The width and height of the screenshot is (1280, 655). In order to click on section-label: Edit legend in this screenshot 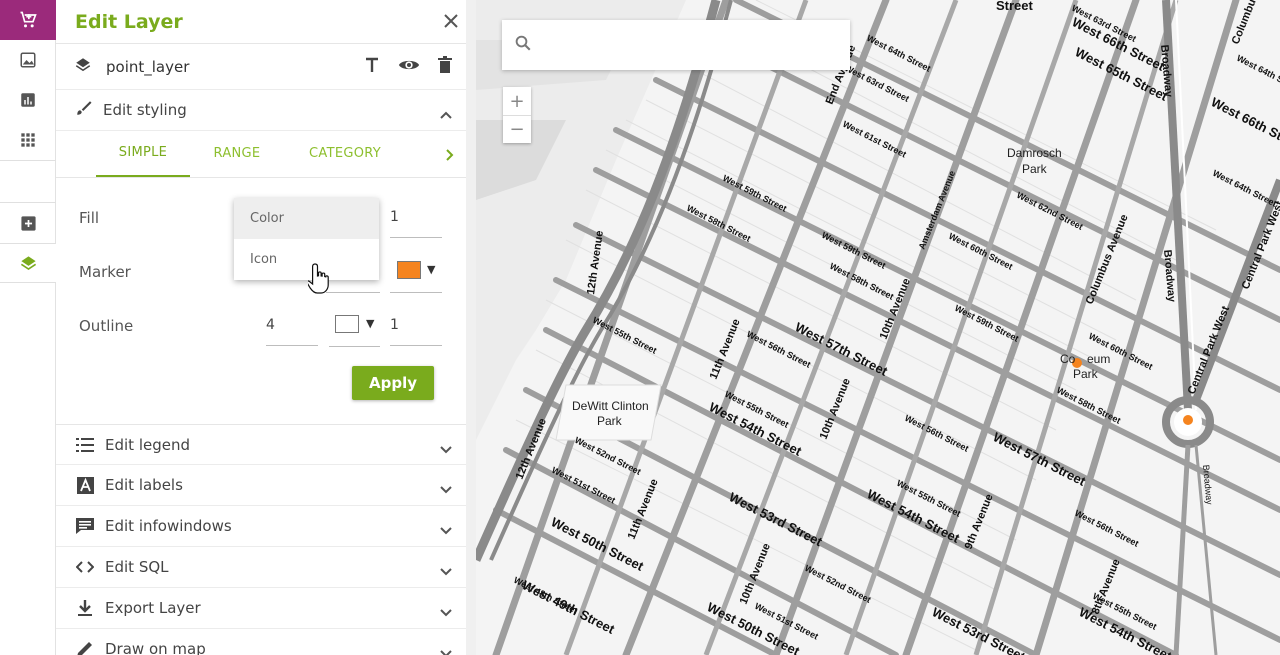, I will do `click(147, 444)`.